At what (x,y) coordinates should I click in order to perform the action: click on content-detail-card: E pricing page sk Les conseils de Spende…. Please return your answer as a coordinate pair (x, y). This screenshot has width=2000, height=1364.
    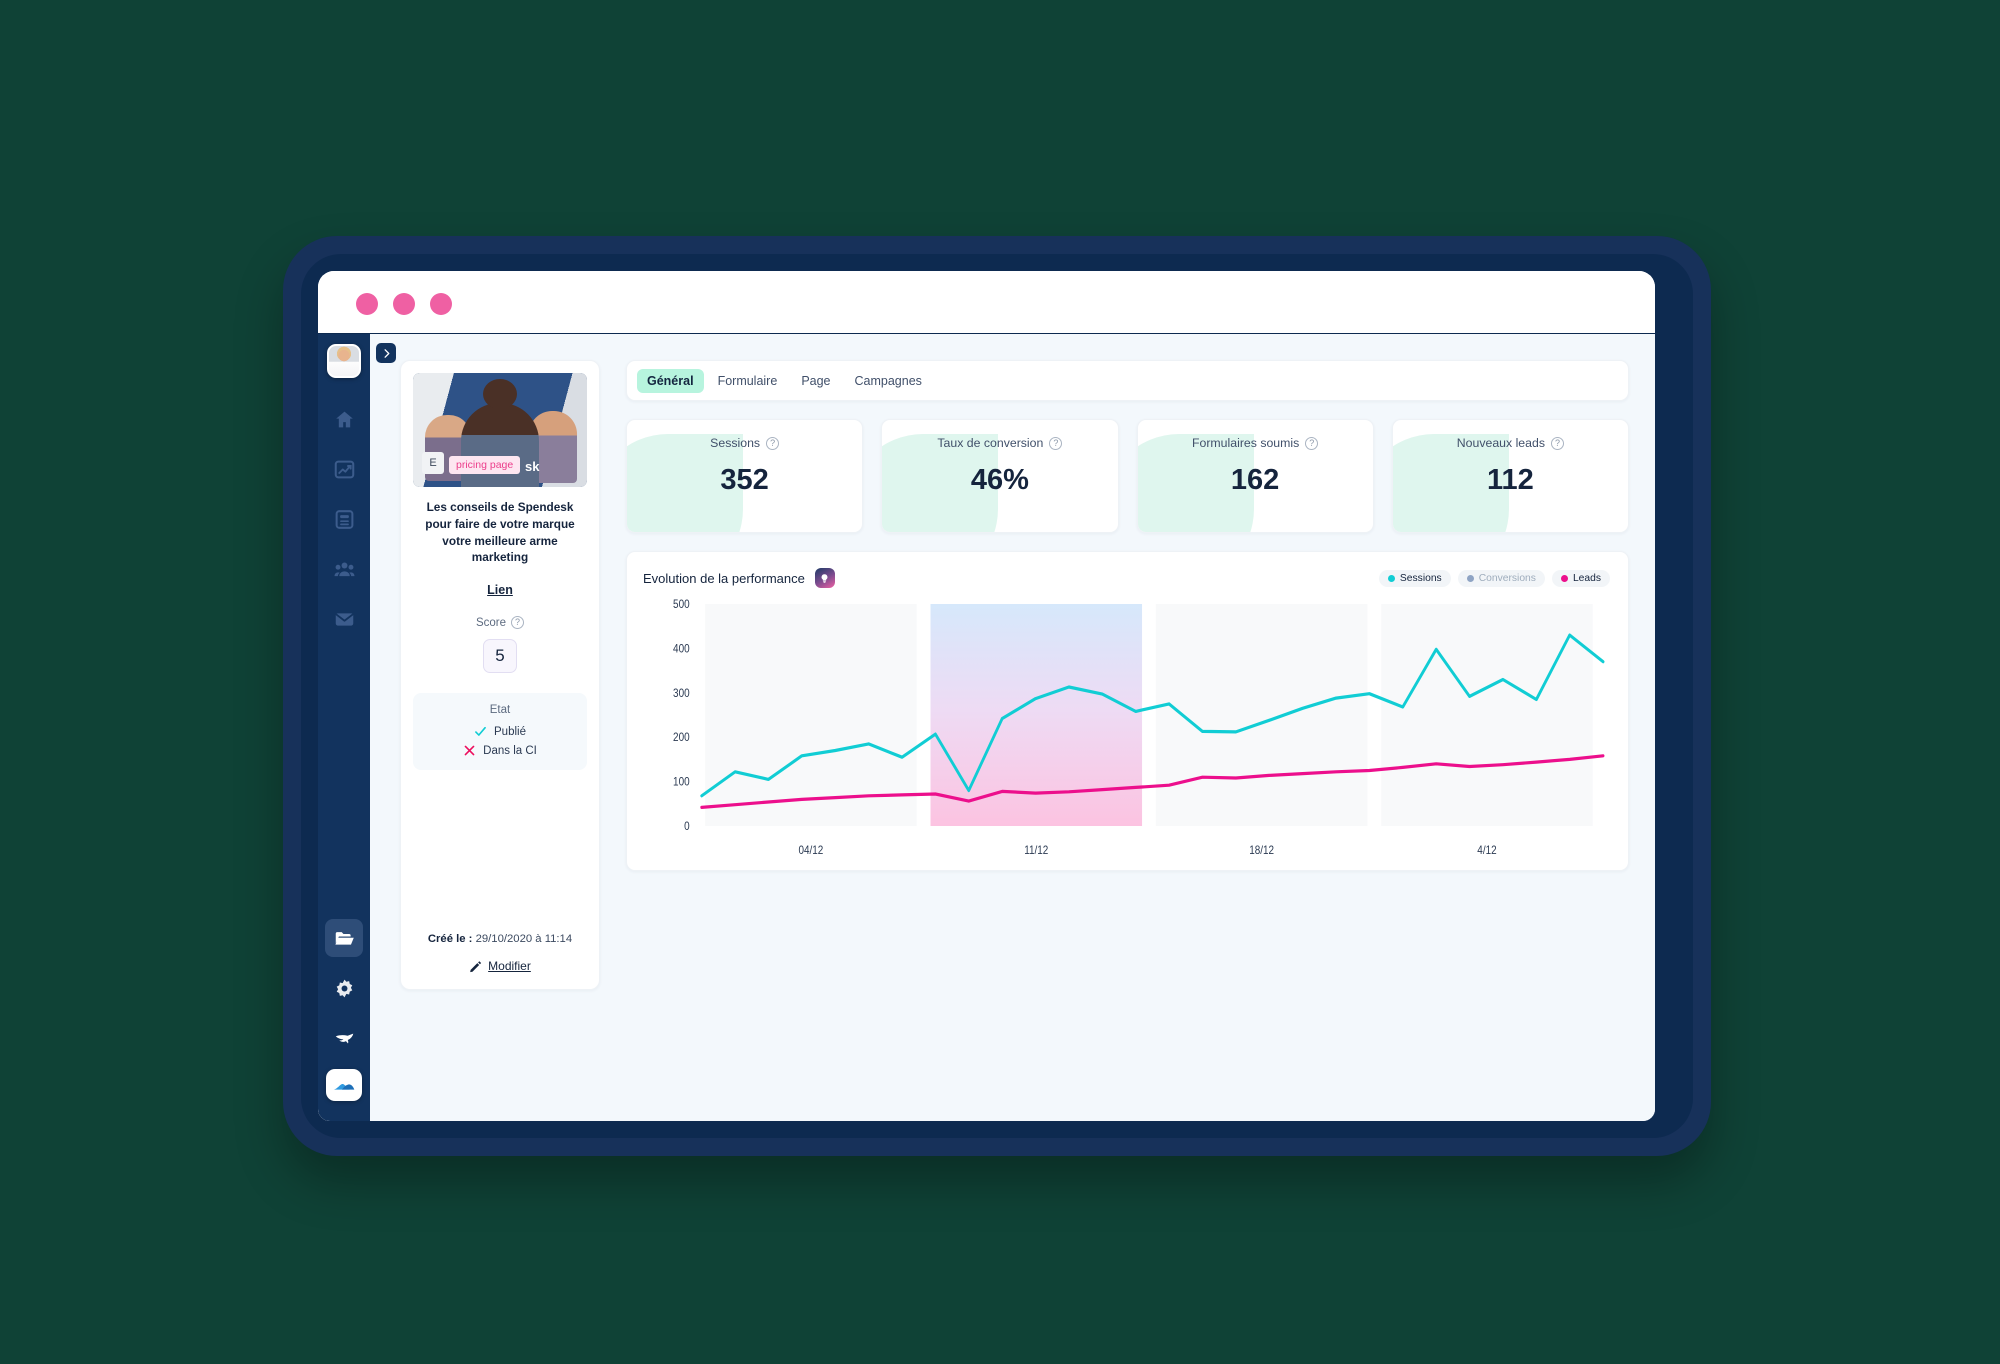
    Looking at the image, I should click on (500, 675).